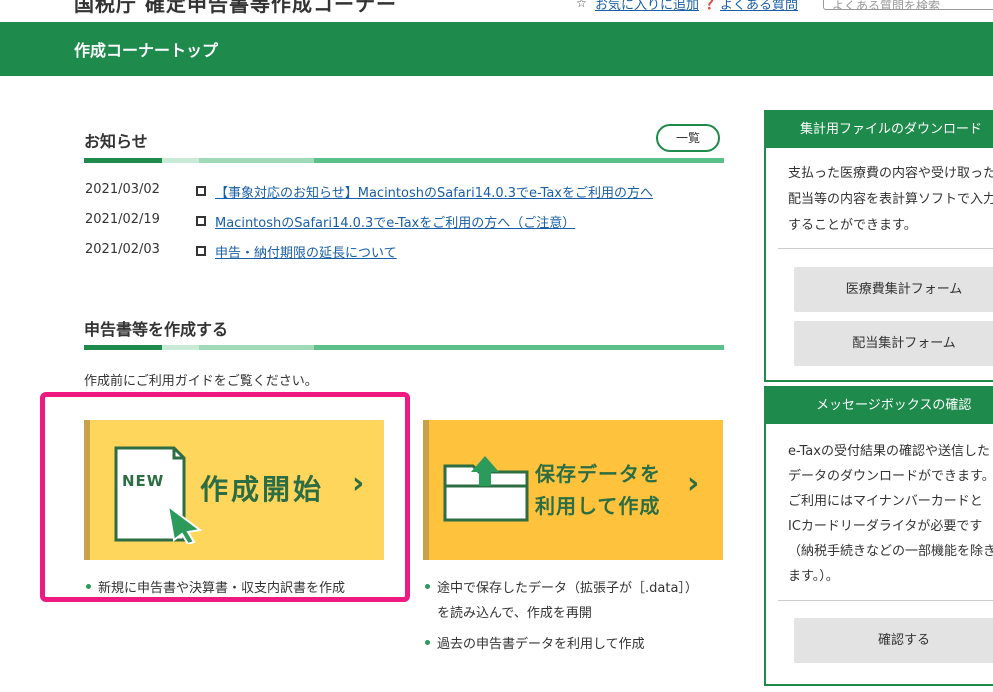  What do you see at coordinates (889, 451) in the screenshot?
I see `messagebox-text: e-Taxの受付結果の確認や送信した` at bounding box center [889, 451].